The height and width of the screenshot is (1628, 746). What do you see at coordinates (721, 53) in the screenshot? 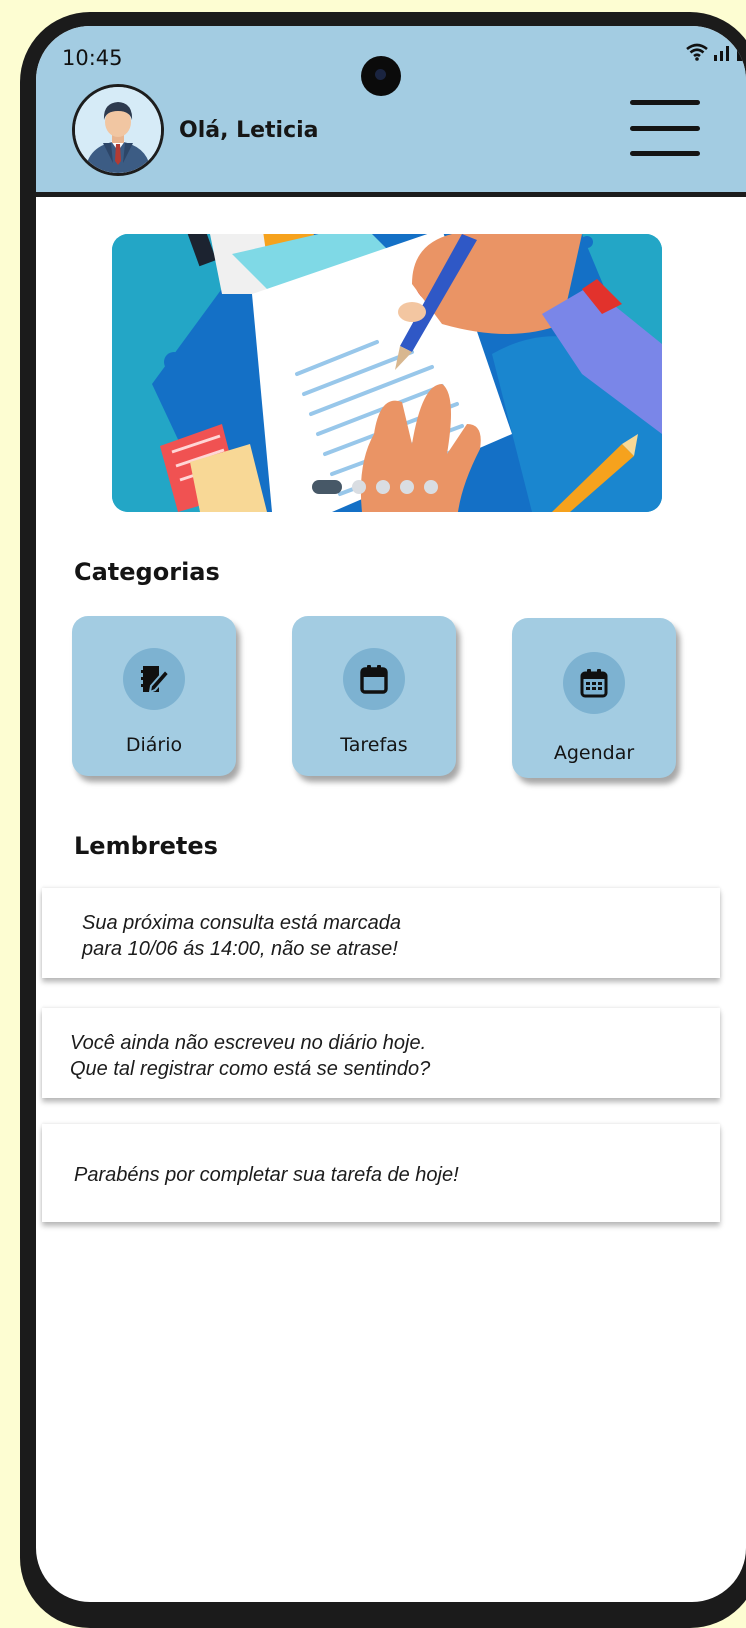
I see `signal-icon` at bounding box center [721, 53].